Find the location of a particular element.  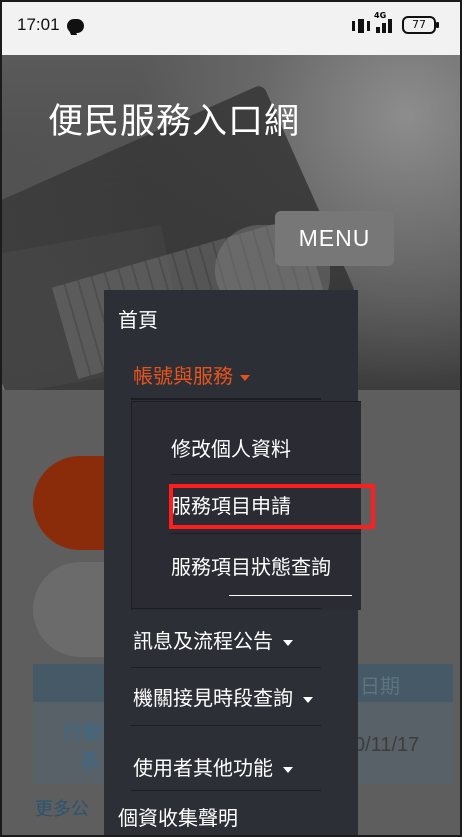

menu-item-accounts-services: 帳號與服務 is located at coordinates (191, 374).